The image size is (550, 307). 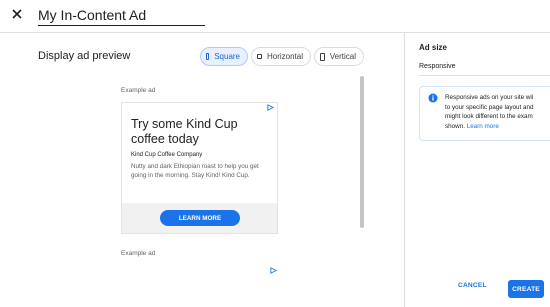 What do you see at coordinates (208, 56) in the screenshot?
I see `square-icon` at bounding box center [208, 56].